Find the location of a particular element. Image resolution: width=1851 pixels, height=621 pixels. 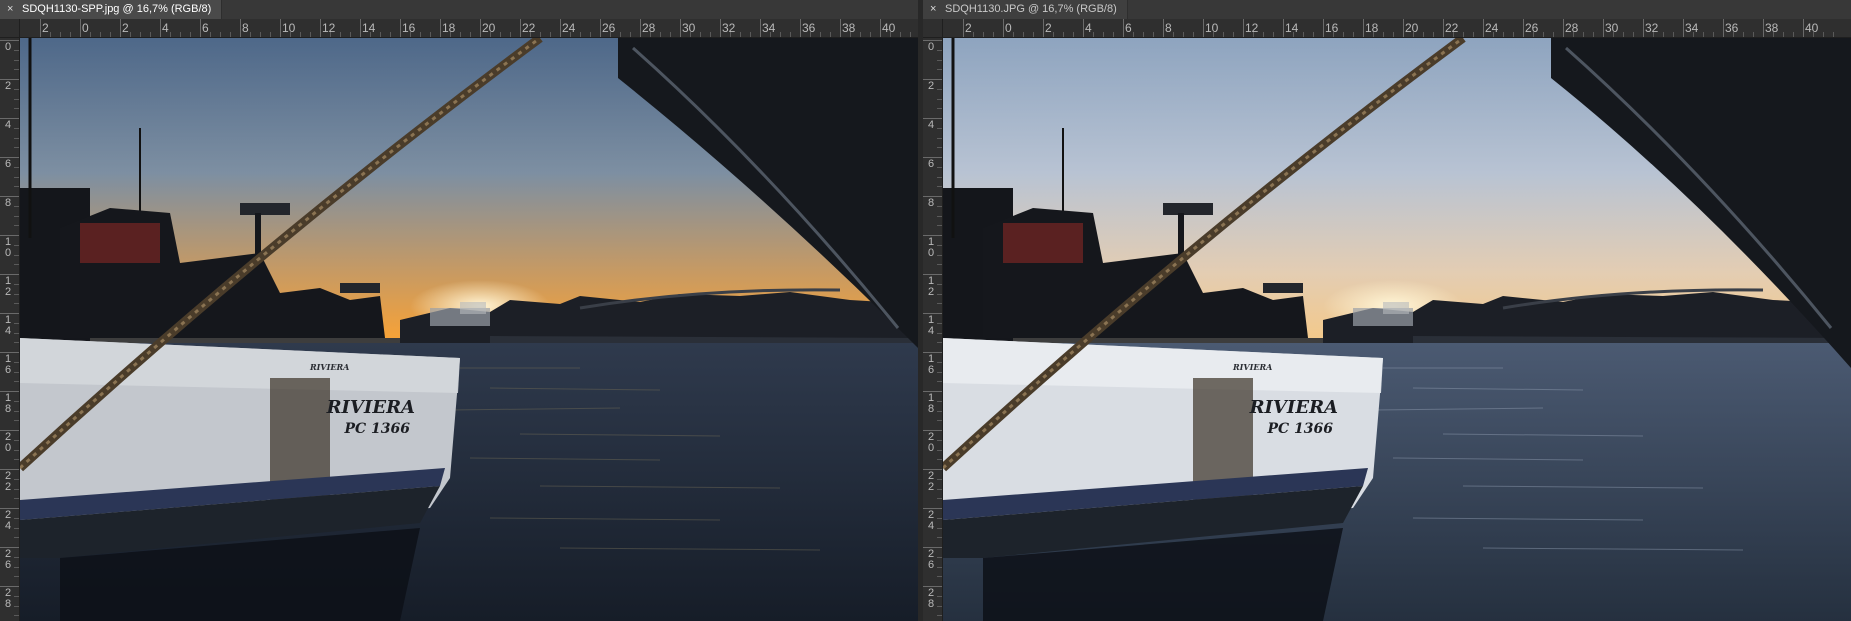

ruler-label: 0 is located at coordinates (85, 28).